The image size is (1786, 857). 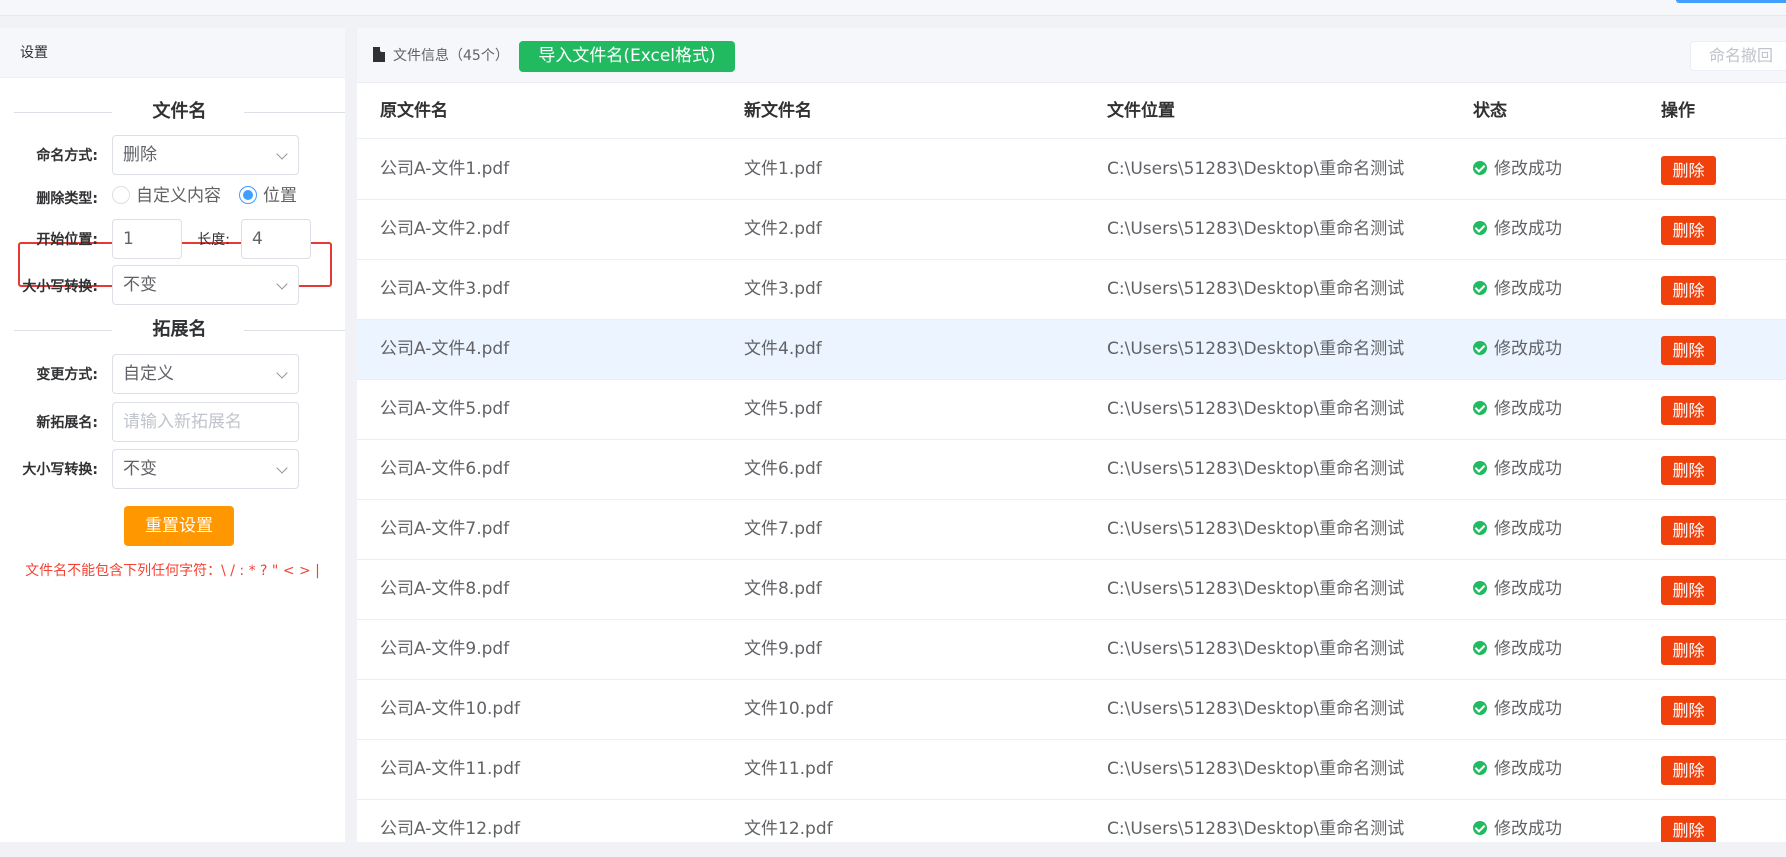 What do you see at coordinates (445, 289) in the screenshot?
I see `original-name-cell: 公司A-文件3.pdf` at bounding box center [445, 289].